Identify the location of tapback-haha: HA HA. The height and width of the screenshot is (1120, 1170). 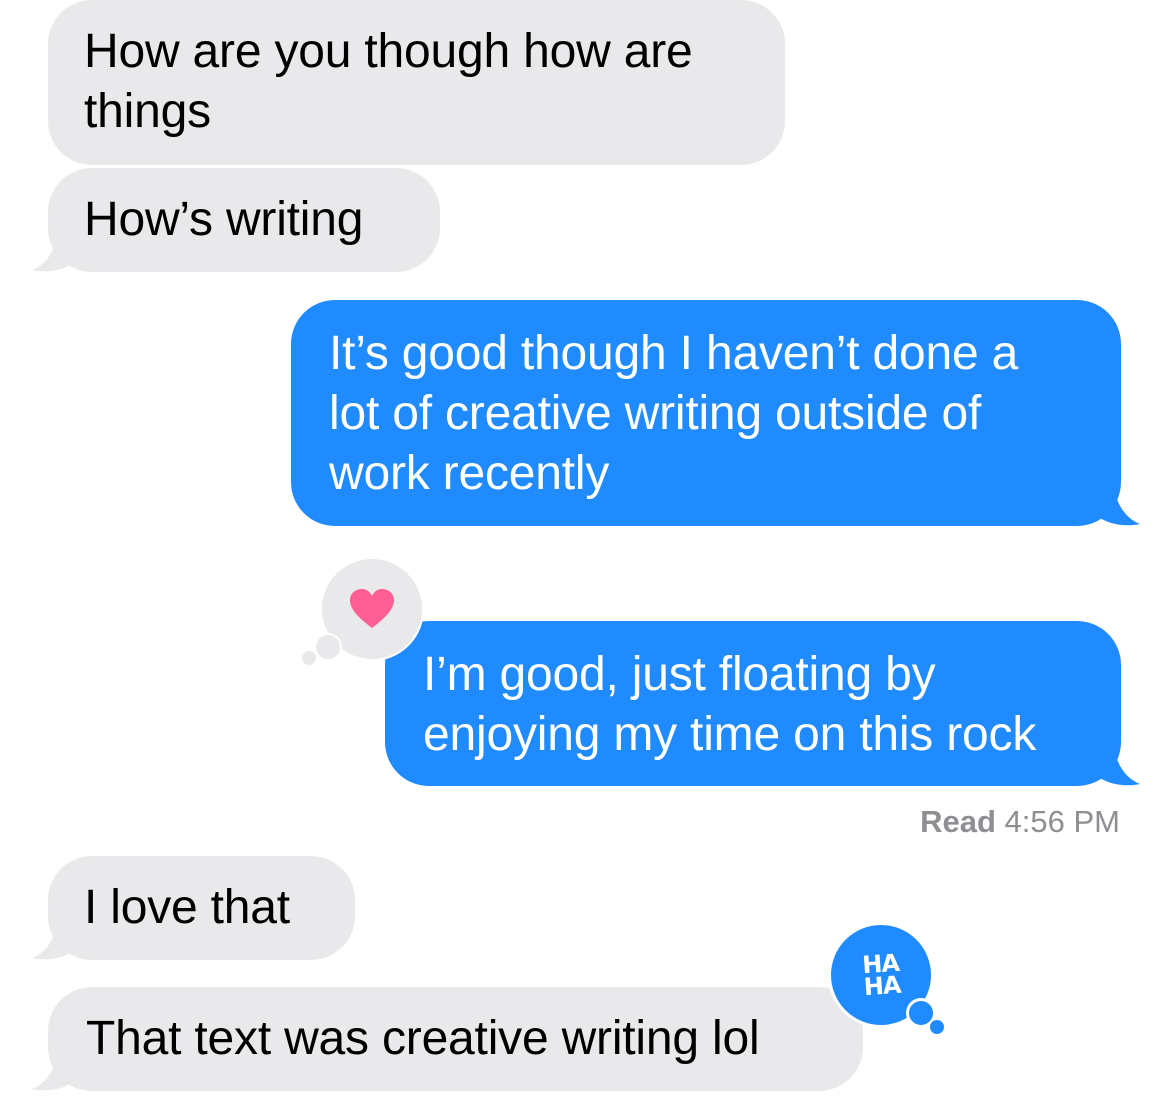
(888, 977).